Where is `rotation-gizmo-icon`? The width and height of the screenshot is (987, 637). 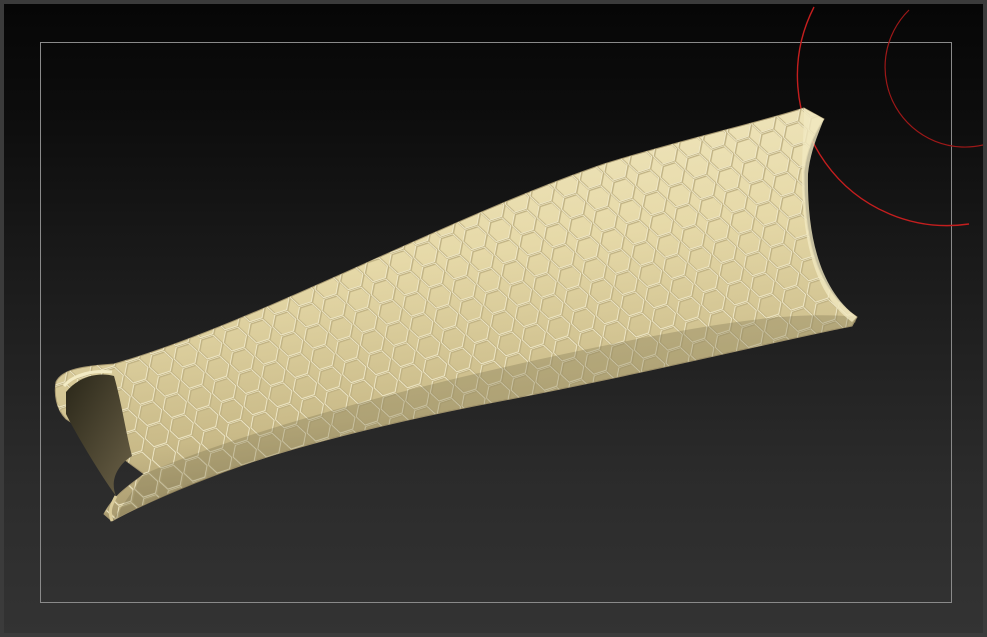 rotation-gizmo-icon is located at coordinates (891, 116).